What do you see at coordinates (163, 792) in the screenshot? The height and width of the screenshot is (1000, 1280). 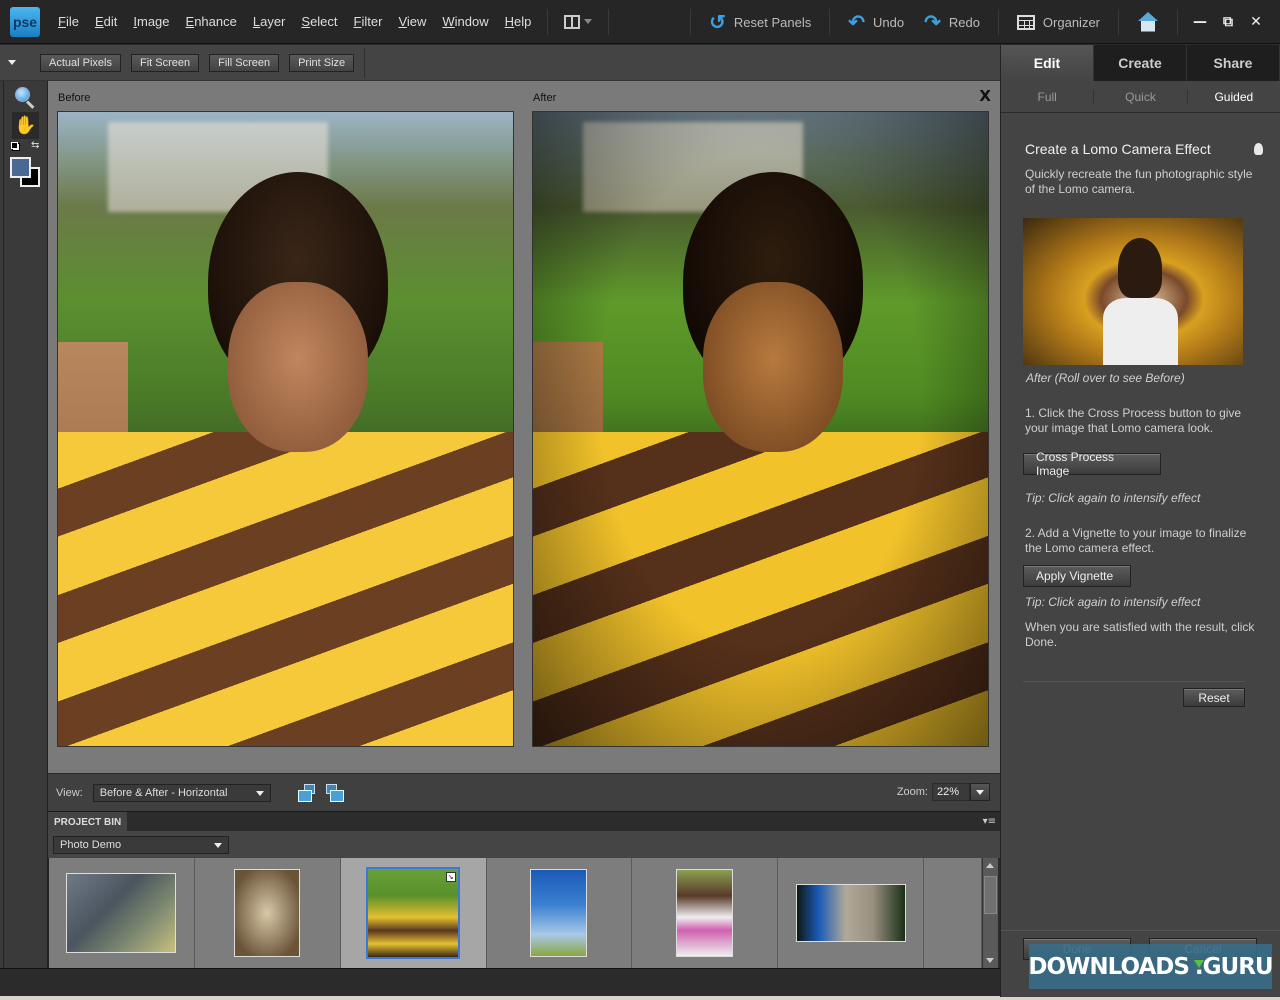 I see `view-mode-value: Before & After - Horizontal` at bounding box center [163, 792].